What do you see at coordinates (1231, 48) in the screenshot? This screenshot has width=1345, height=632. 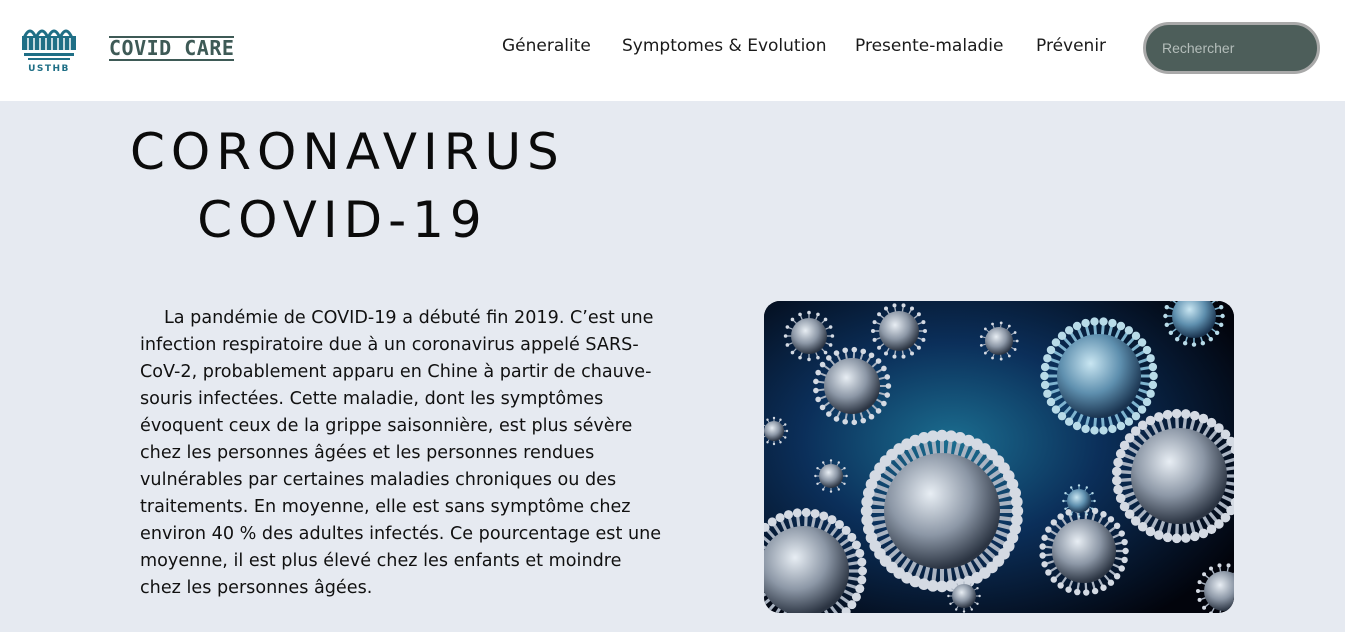 I see `search-input` at bounding box center [1231, 48].